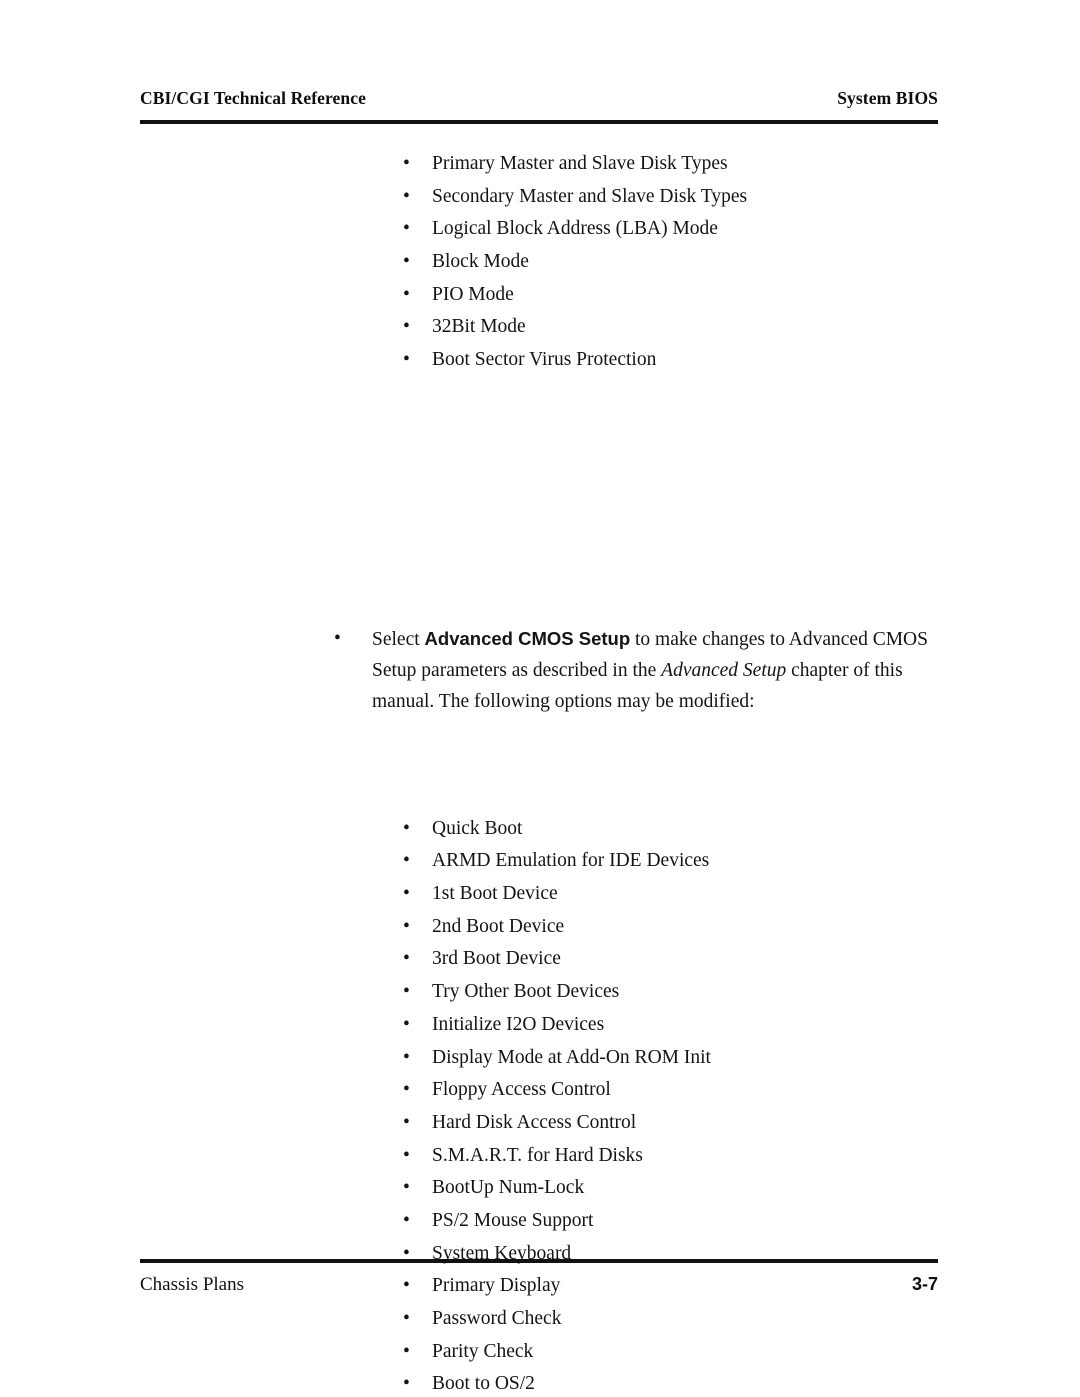 This screenshot has height=1397, width=1080. Describe the element at coordinates (526, 992) in the screenshot. I see `list-item-label: Try Other Boot Devices` at that location.